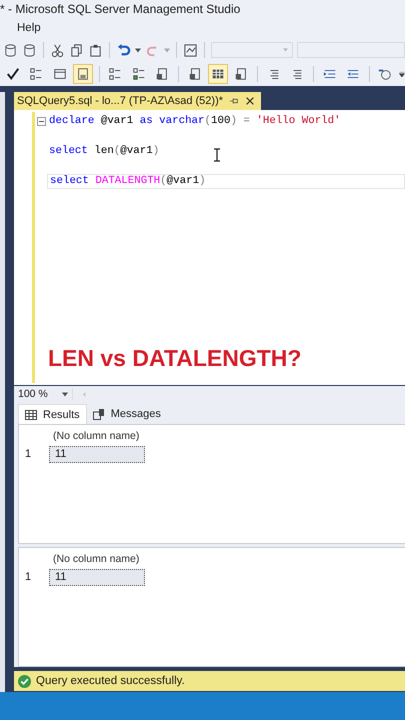 Image resolution: width=405 pixels, height=720 pixels. What do you see at coordinates (95, 50) in the screenshot?
I see `paste-icon` at bounding box center [95, 50].